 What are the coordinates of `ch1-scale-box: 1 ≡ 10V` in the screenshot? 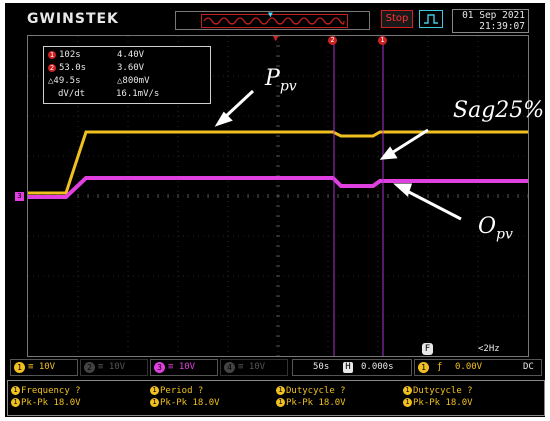 It's located at (44, 367).